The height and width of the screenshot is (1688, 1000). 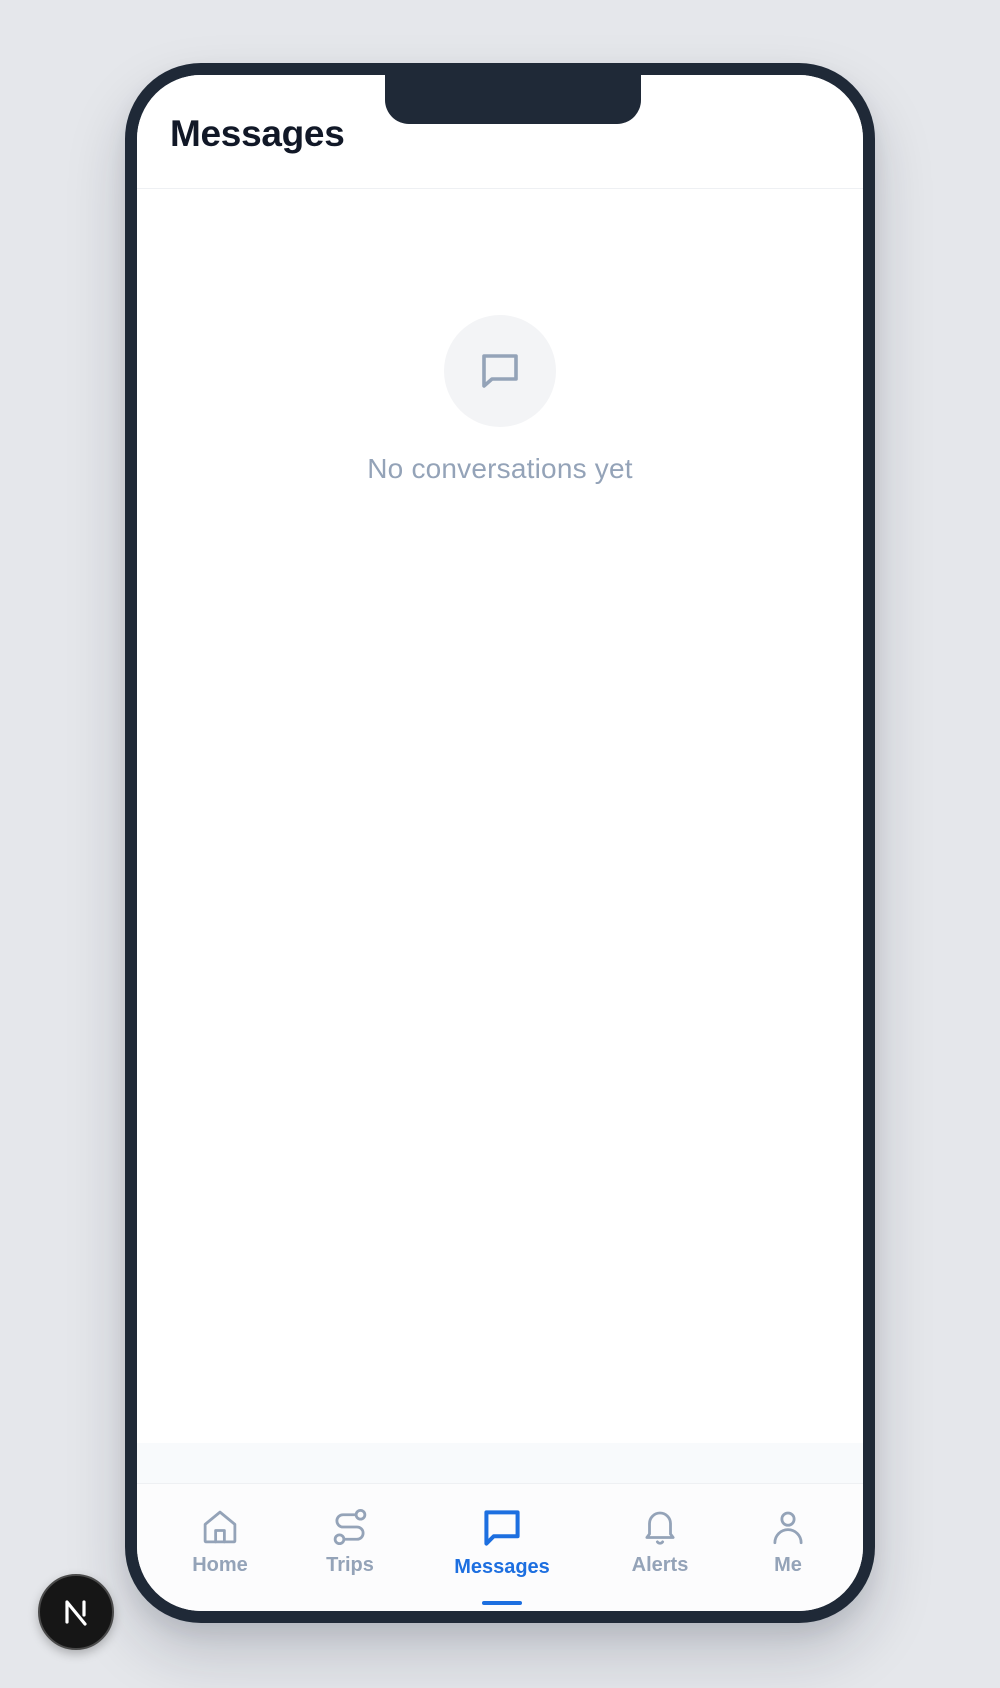 What do you see at coordinates (350, 1527) in the screenshot?
I see `route-icon` at bounding box center [350, 1527].